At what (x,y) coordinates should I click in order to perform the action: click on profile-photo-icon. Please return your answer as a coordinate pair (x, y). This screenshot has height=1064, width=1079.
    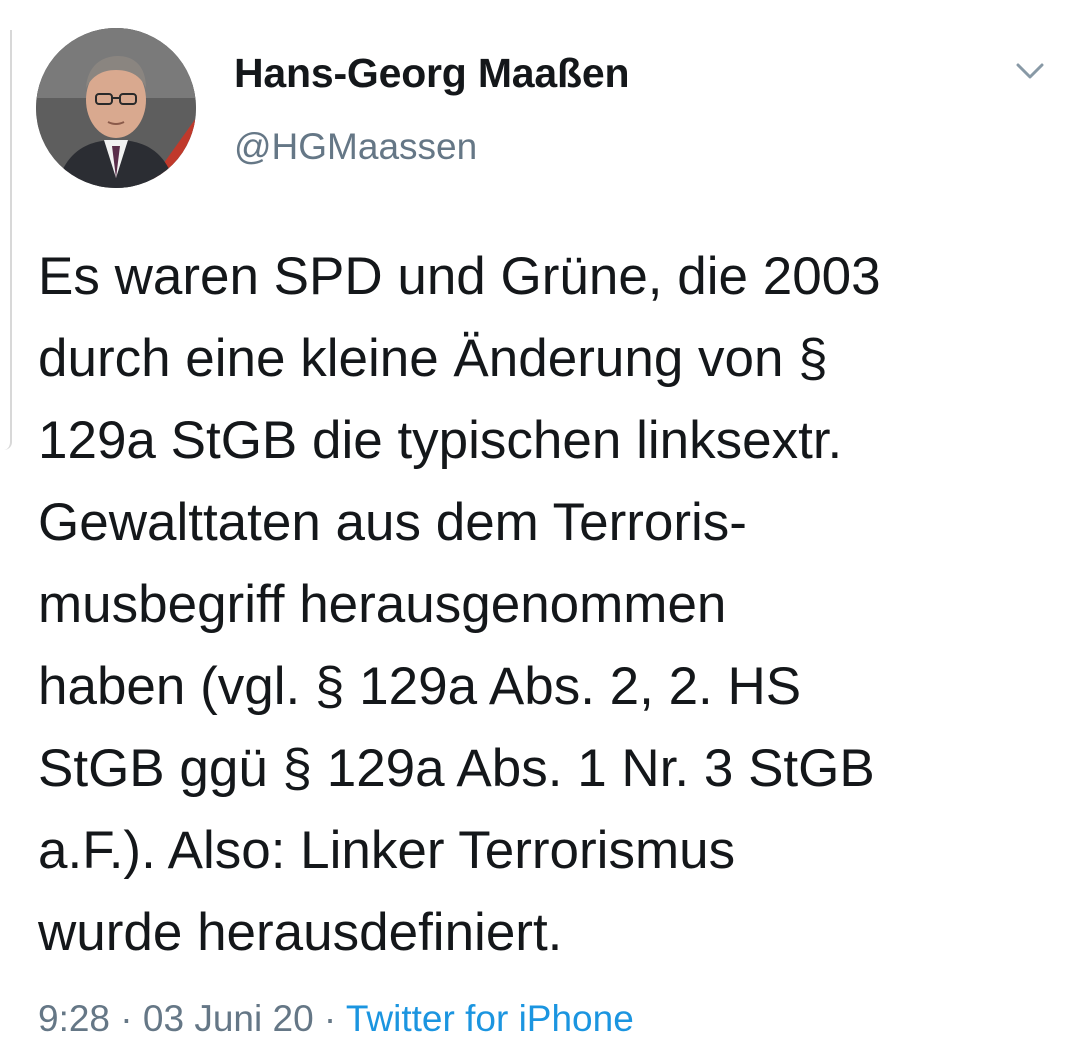
    Looking at the image, I should click on (116, 108).